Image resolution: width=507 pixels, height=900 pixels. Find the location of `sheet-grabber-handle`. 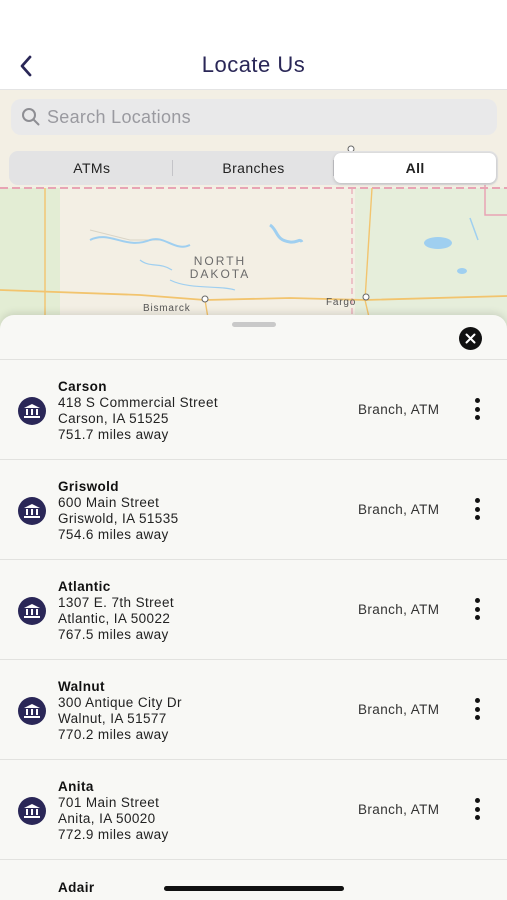

sheet-grabber-handle is located at coordinates (254, 324).